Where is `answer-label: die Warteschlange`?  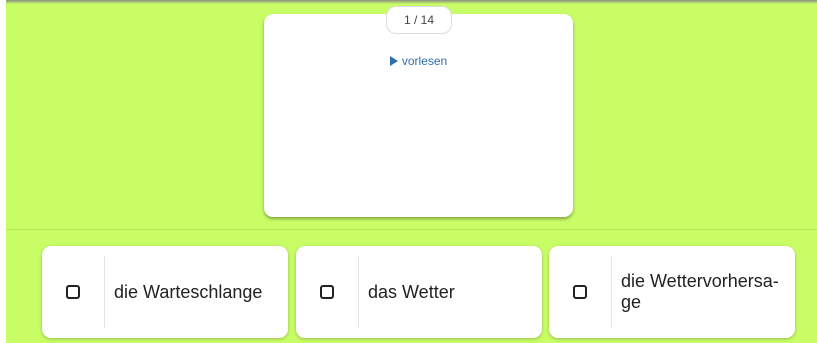
answer-label: die Warteschlange is located at coordinates (188, 291).